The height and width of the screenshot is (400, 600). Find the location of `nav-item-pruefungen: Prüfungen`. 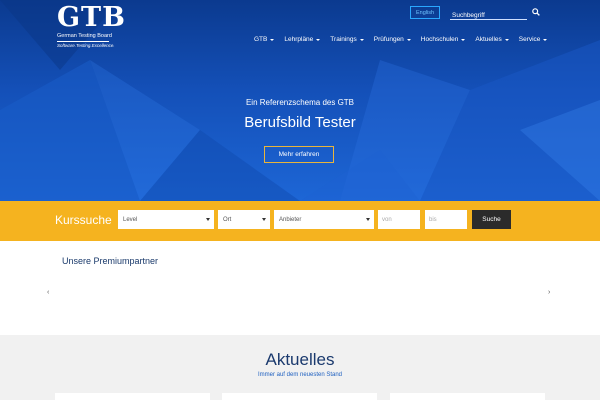

nav-item-pruefungen: Prüfungen is located at coordinates (392, 39).